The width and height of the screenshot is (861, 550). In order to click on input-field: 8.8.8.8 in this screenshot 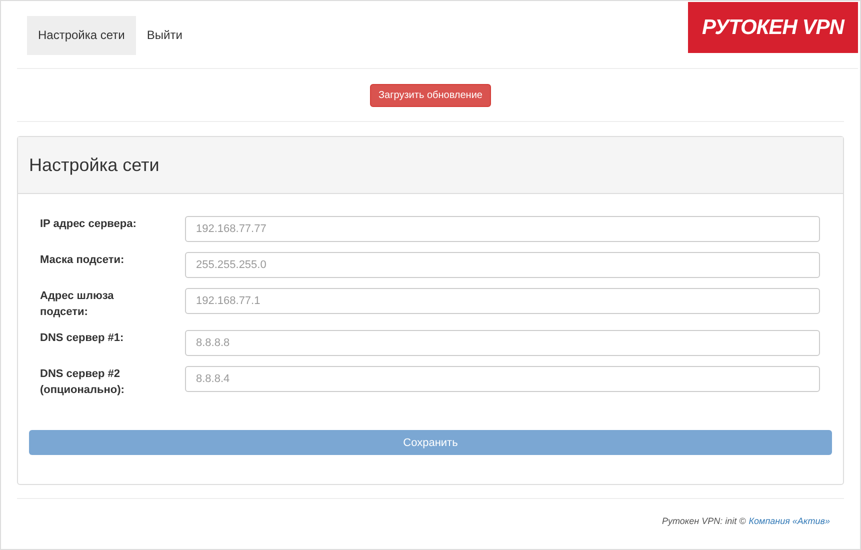, I will do `click(502, 343)`.